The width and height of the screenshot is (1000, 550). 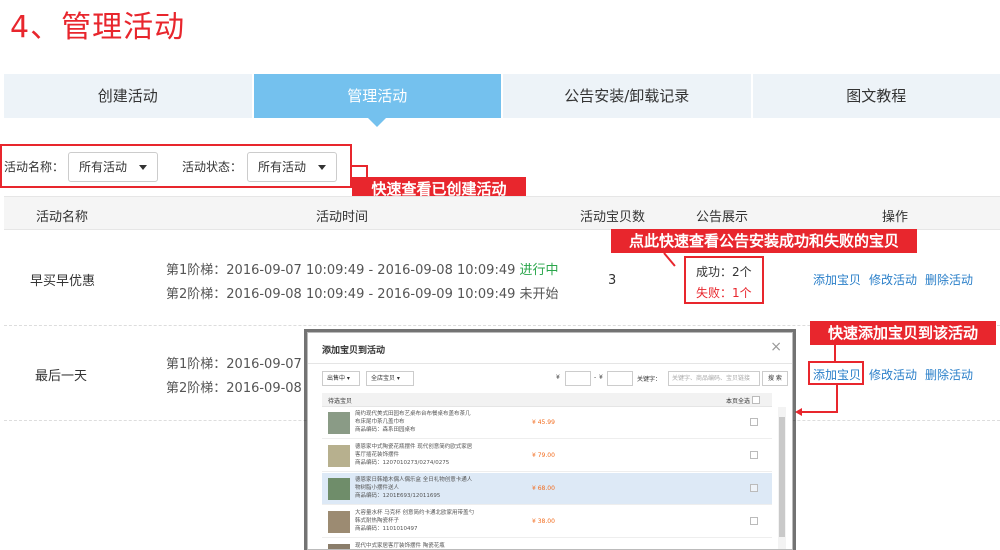 I want to click on column-header-notice: 公告展示, so click(x=722, y=217).